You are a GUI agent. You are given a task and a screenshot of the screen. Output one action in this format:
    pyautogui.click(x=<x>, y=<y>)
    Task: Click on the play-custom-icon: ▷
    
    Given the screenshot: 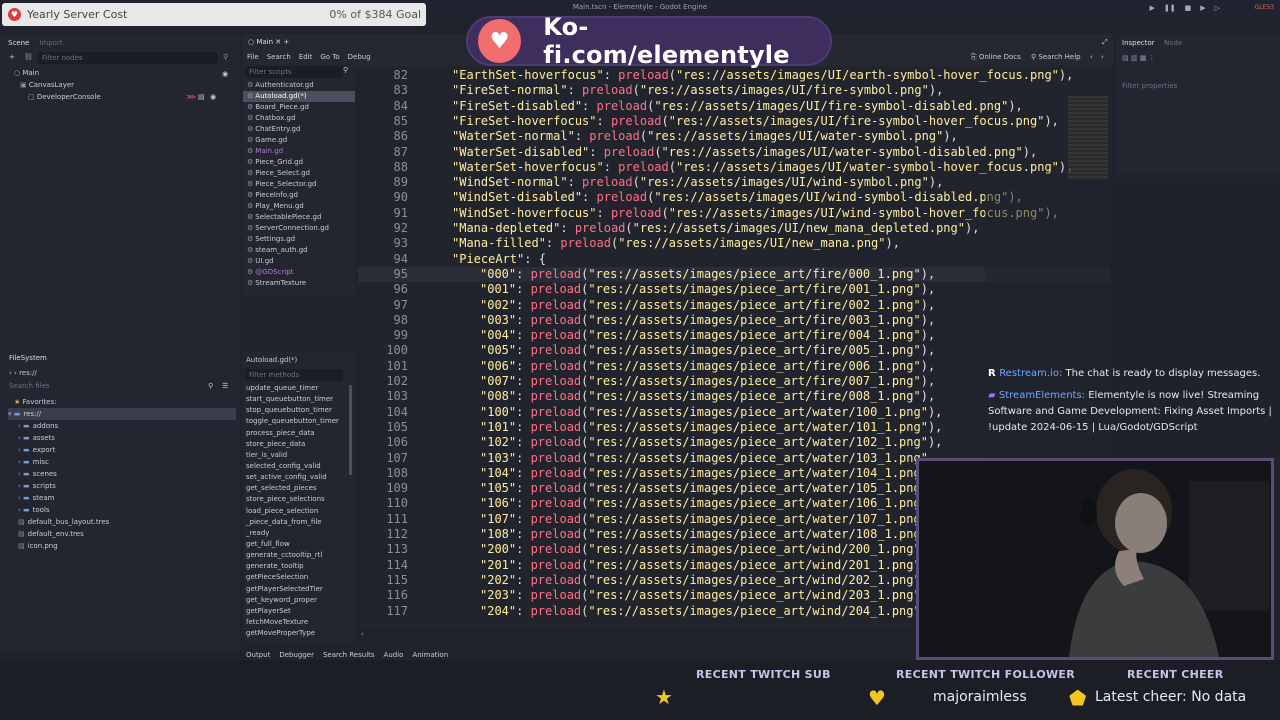 What is the action you would take?
    pyautogui.click(x=1217, y=8)
    